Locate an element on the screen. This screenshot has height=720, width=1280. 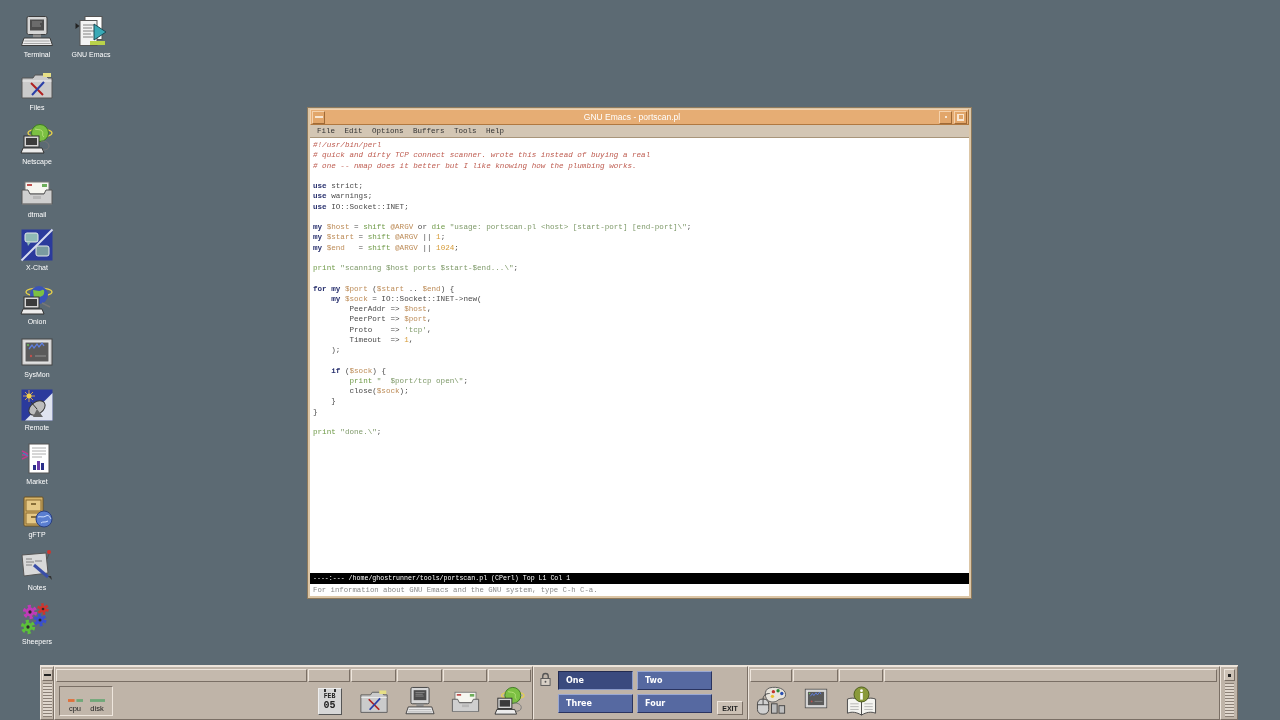
chat-bubbles-icon is located at coordinates (37, 245).